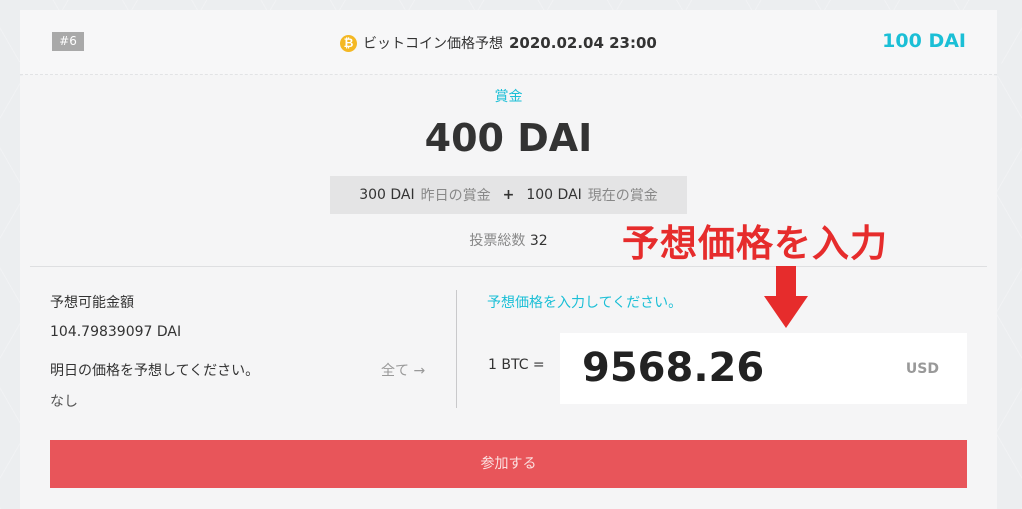  What do you see at coordinates (583, 43) in the screenshot?
I see `header-datetime: 2020.02.04 23:00` at bounding box center [583, 43].